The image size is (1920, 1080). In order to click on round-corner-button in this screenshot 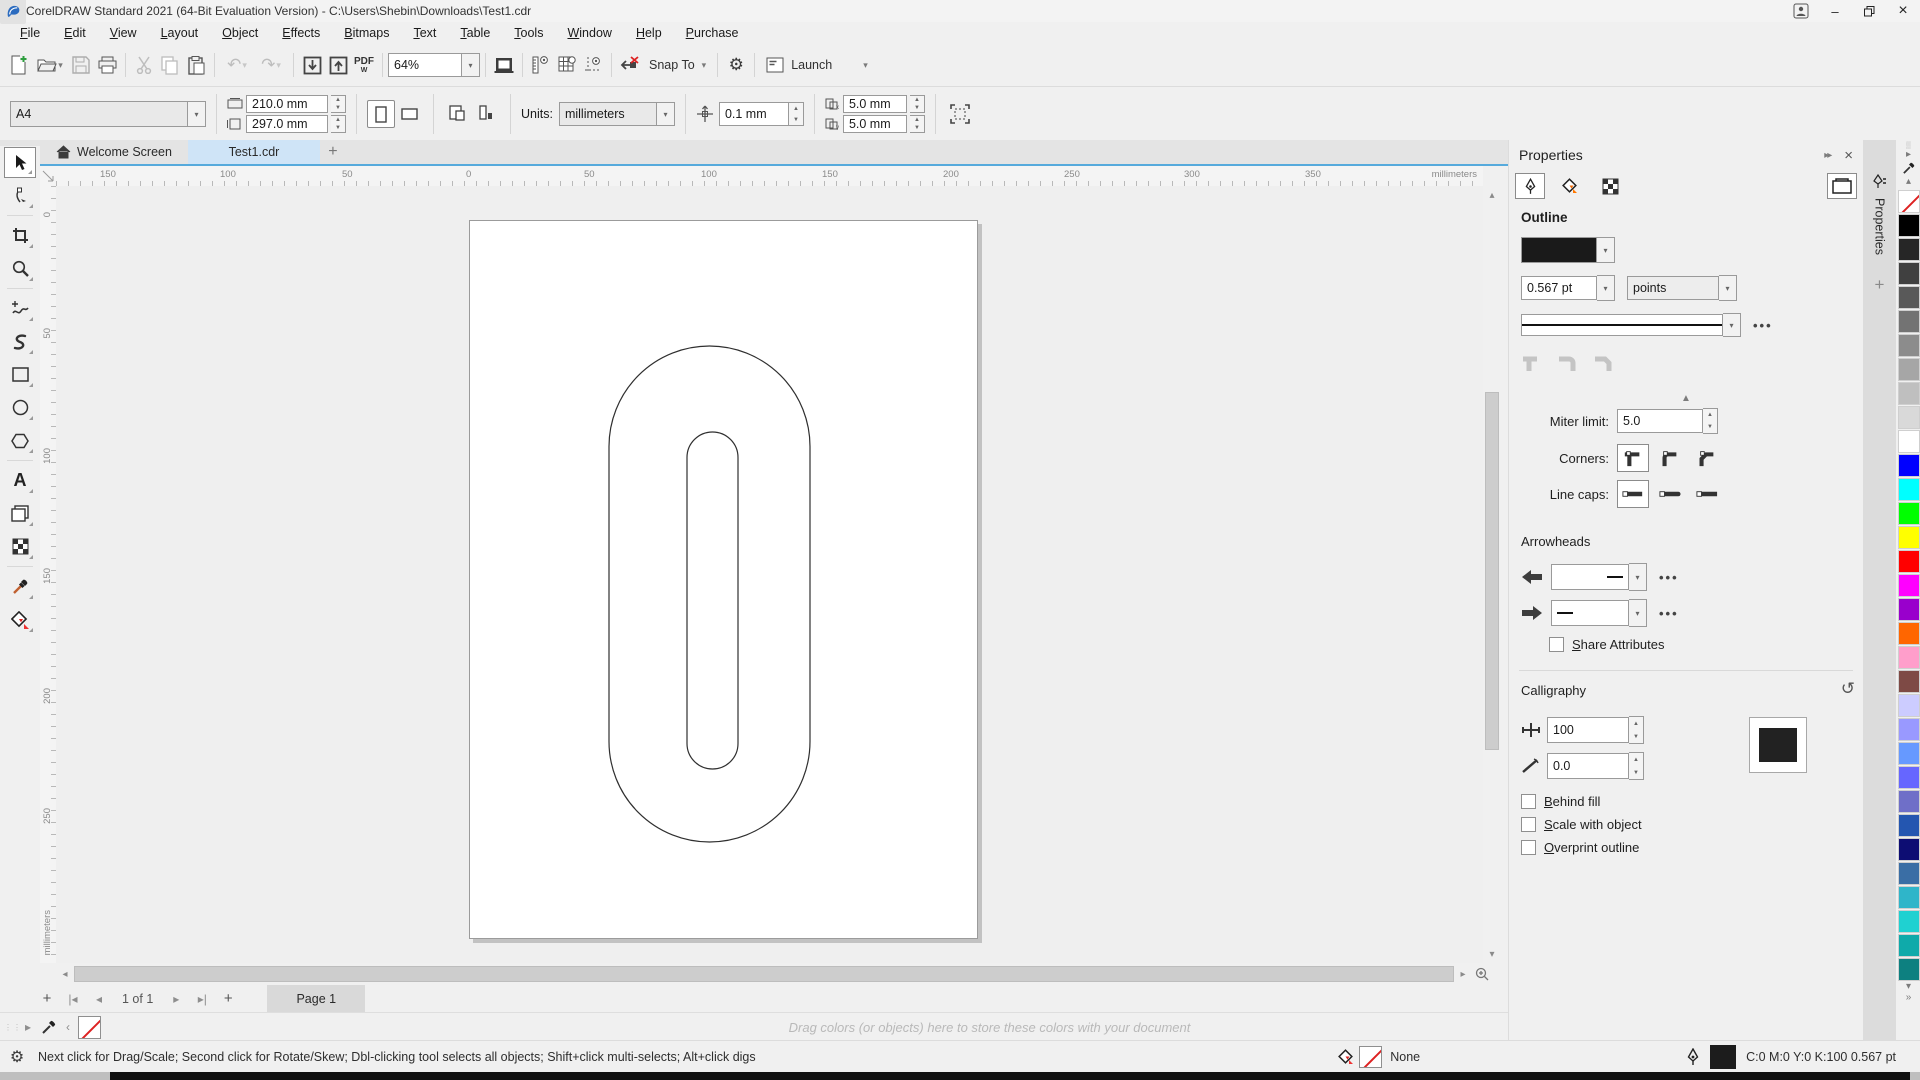, I will do `click(1670, 458)`.